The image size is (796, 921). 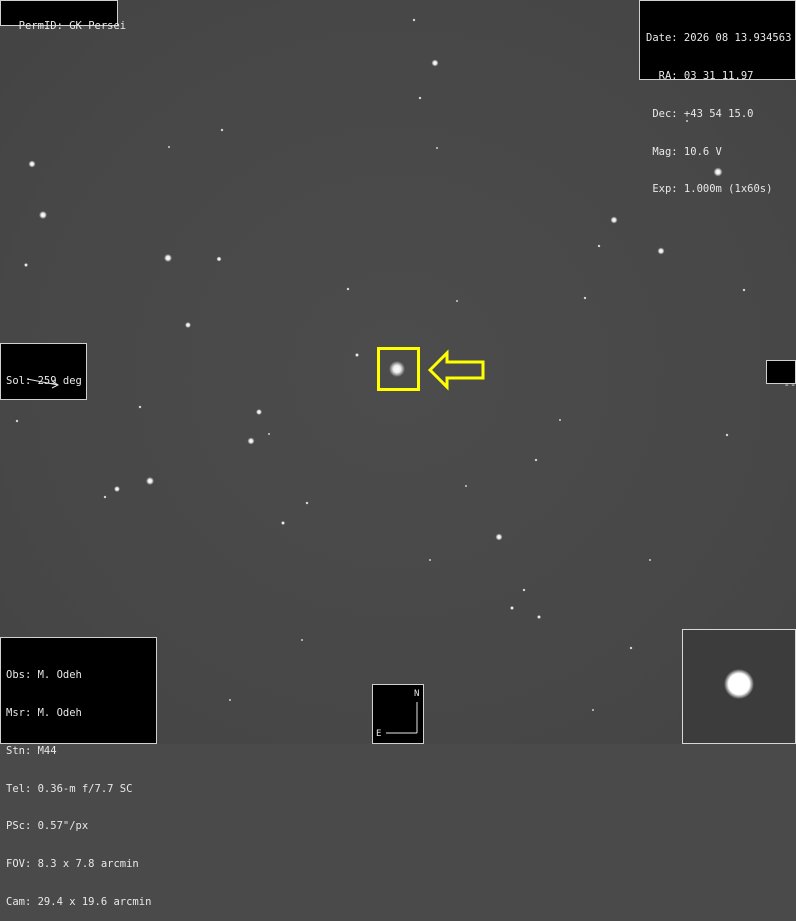 What do you see at coordinates (31, 750) in the screenshot?
I see `stn-text: Stn: M44` at bounding box center [31, 750].